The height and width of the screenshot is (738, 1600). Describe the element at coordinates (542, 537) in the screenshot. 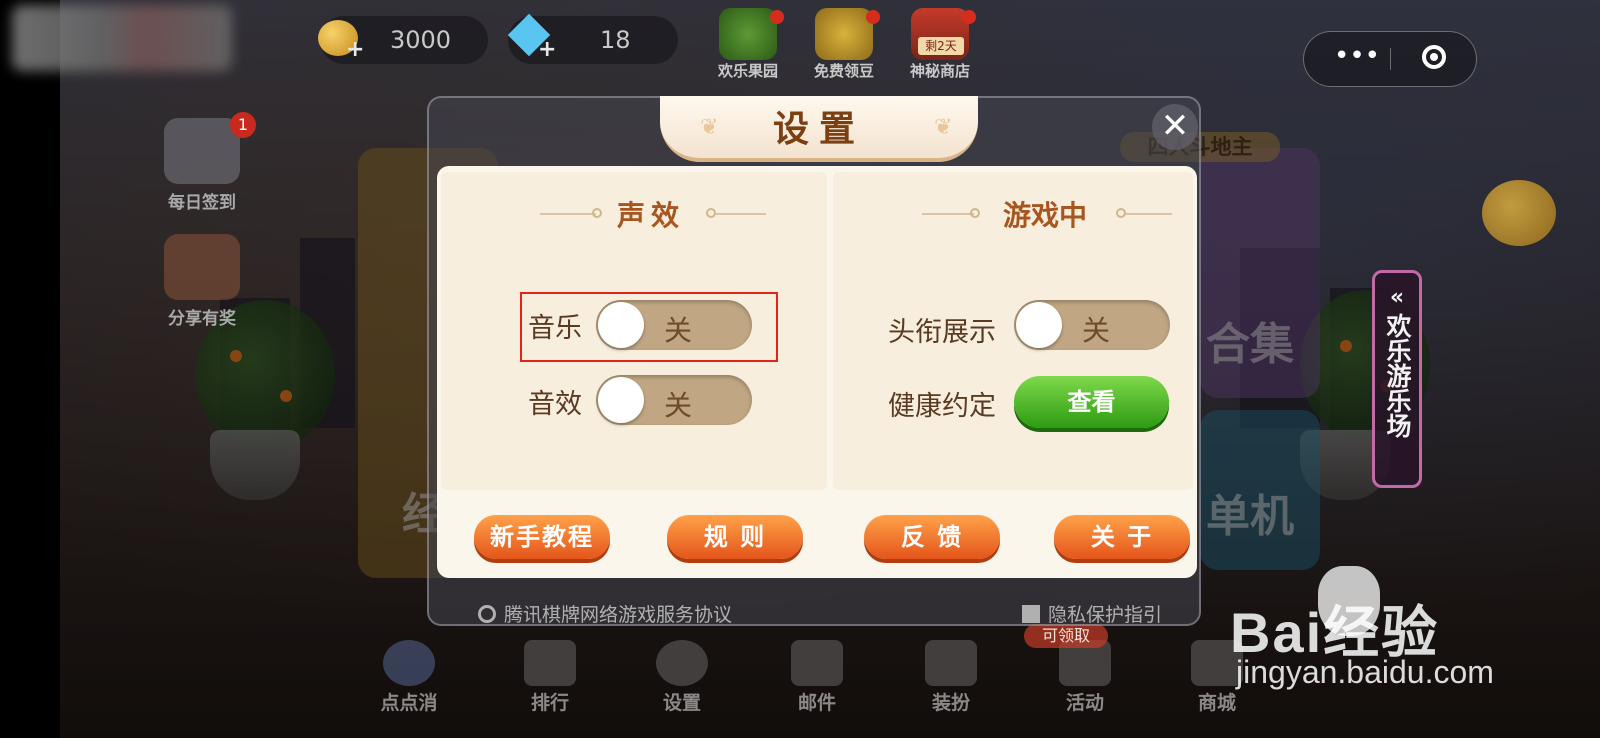

I see `tutorial-button: 新手教程` at that location.